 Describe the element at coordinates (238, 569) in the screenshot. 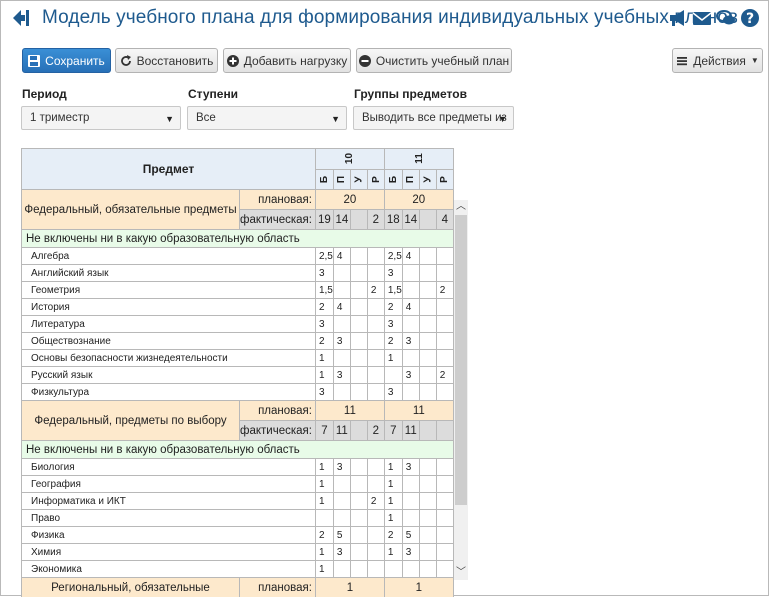

I see `subject-row: Экономика1` at that location.